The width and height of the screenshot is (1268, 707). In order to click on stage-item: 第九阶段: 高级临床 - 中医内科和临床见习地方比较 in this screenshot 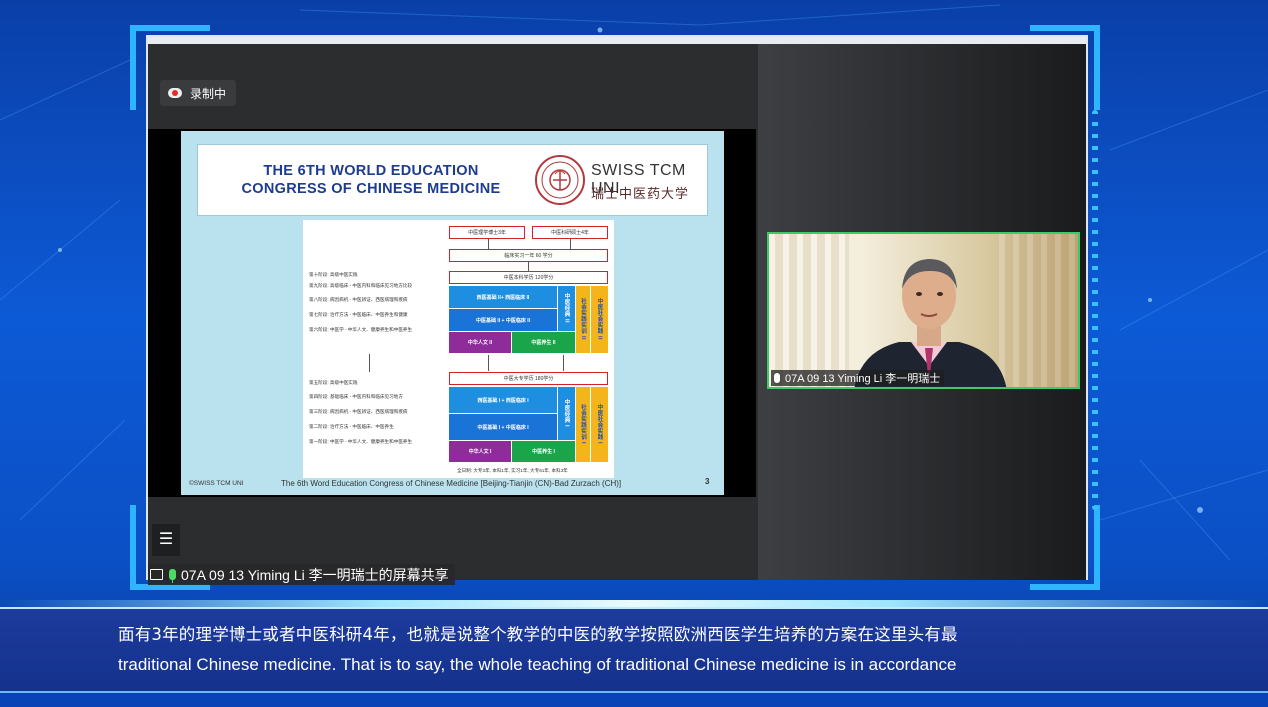, I will do `click(361, 285)`.